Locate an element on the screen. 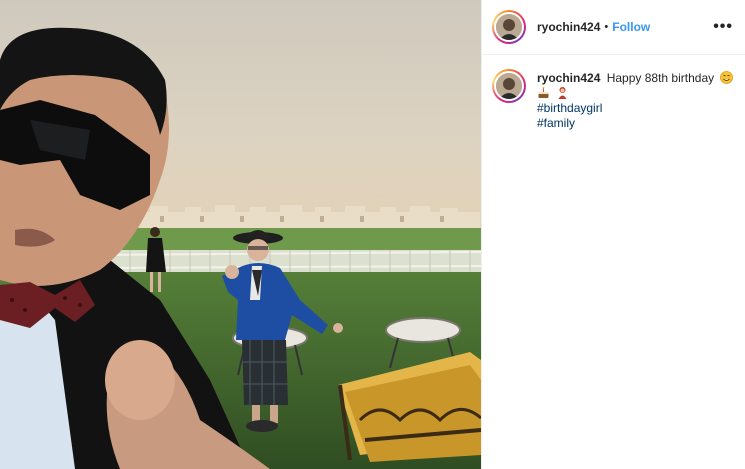 The height and width of the screenshot is (469, 745). hashtag-family-link: #family is located at coordinates (636, 123).